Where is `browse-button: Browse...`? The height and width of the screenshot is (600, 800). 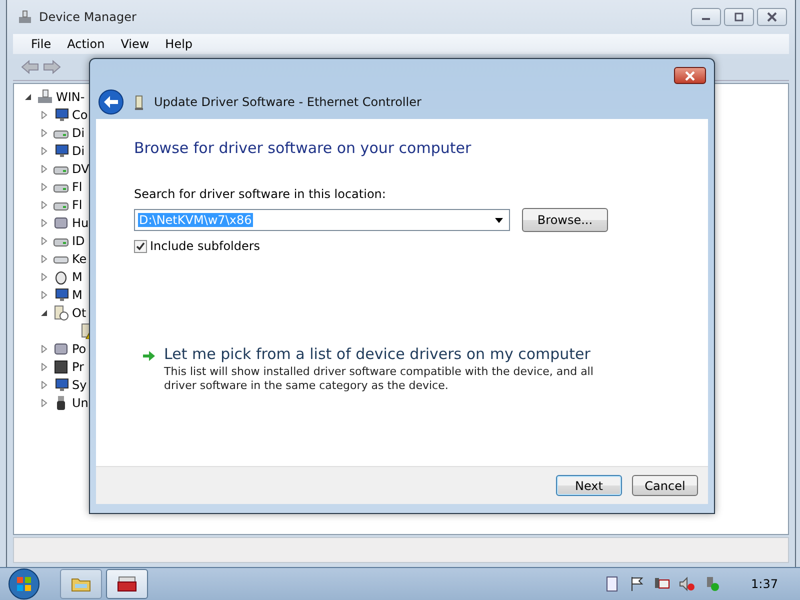
browse-button: Browse... is located at coordinates (565, 220).